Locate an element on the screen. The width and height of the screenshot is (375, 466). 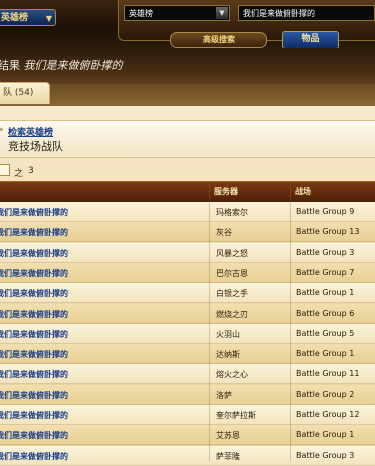
results-title-query: 我们是来做俯卧撑的 is located at coordinates (73, 65).